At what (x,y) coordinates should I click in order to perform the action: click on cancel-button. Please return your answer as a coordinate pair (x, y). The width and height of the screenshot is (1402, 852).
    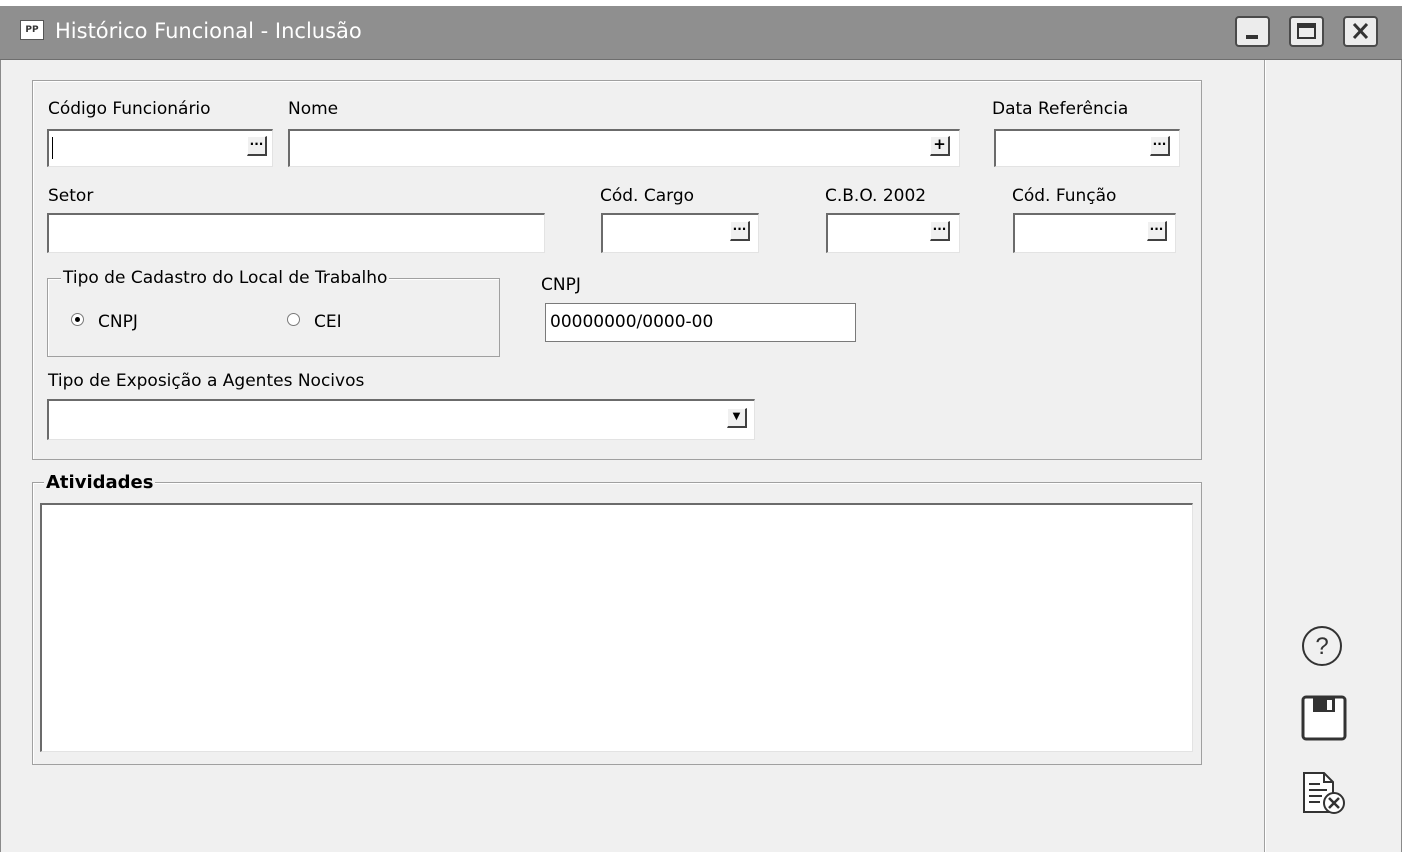
    Looking at the image, I should click on (1325, 794).